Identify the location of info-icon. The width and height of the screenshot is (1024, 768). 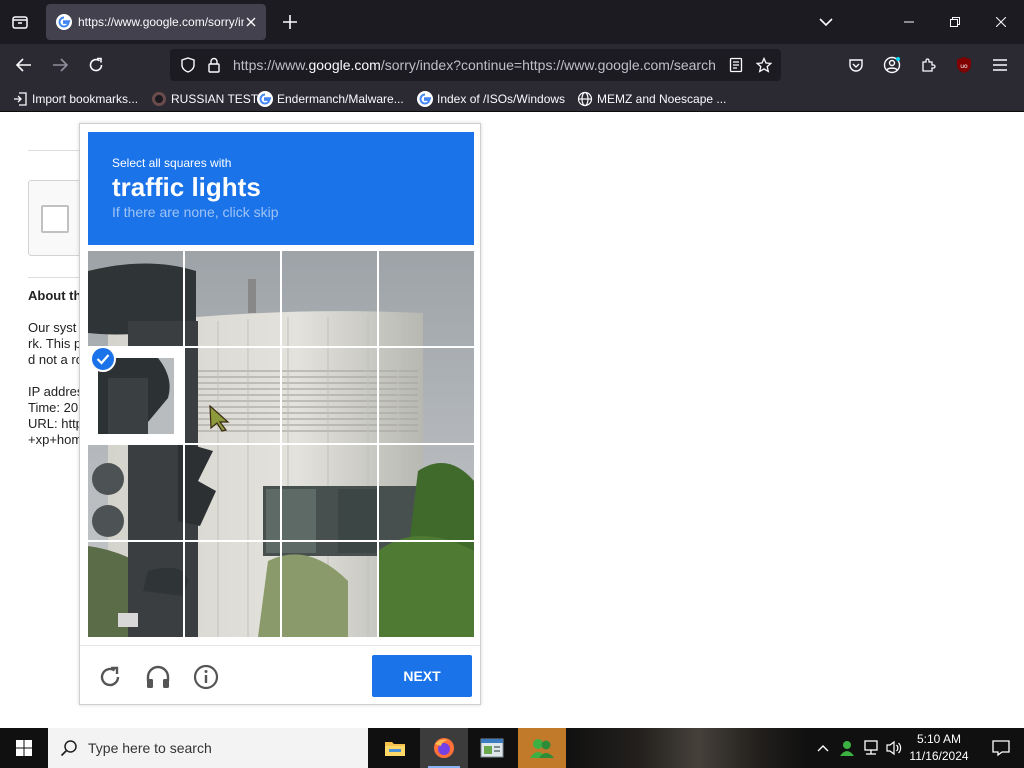
(206, 677).